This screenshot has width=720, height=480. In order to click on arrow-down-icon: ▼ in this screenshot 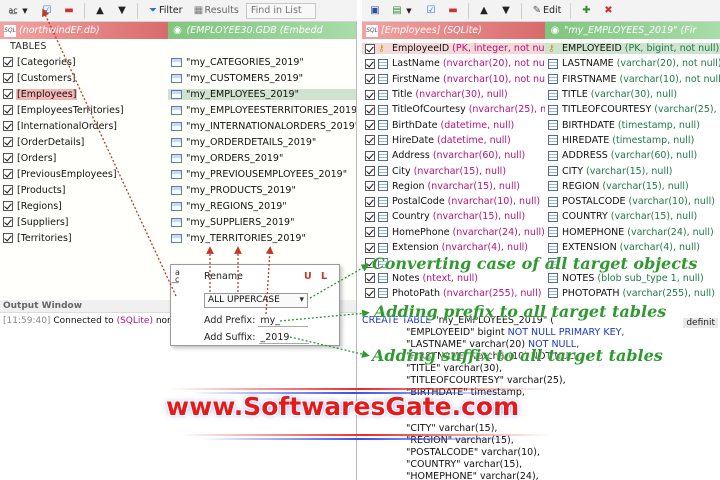, I will do `click(506, 10)`.